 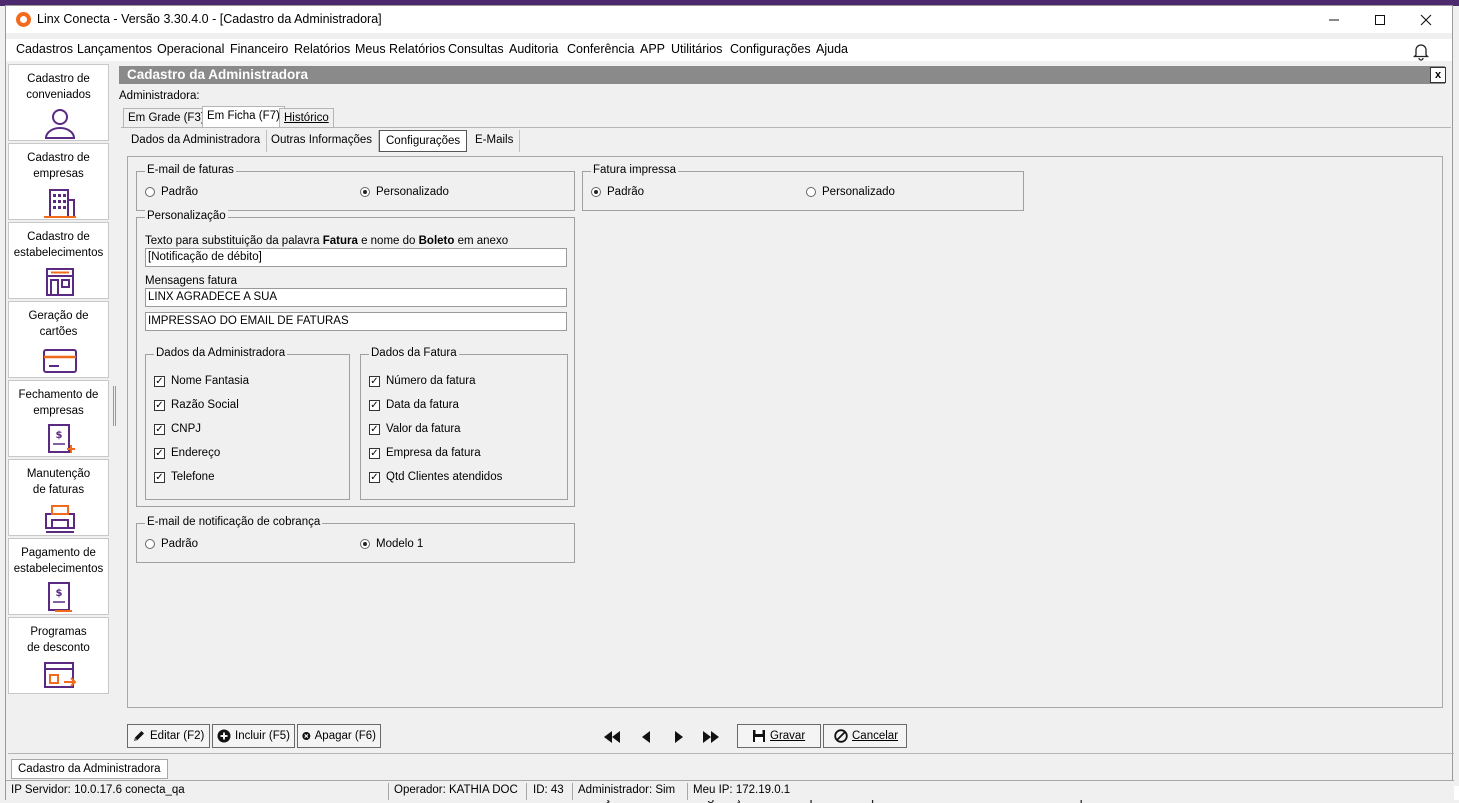 I want to click on subtab-outras-informacoes: Outras Informações, so click(x=322, y=141).